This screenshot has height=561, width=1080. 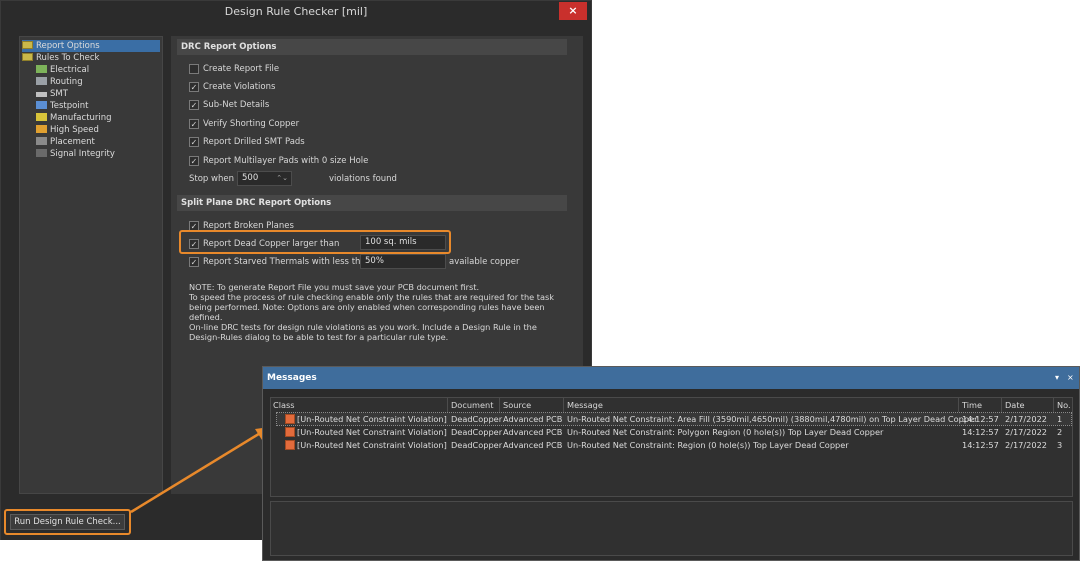 What do you see at coordinates (1070, 378) in the screenshot?
I see `close-icon: ×` at bounding box center [1070, 378].